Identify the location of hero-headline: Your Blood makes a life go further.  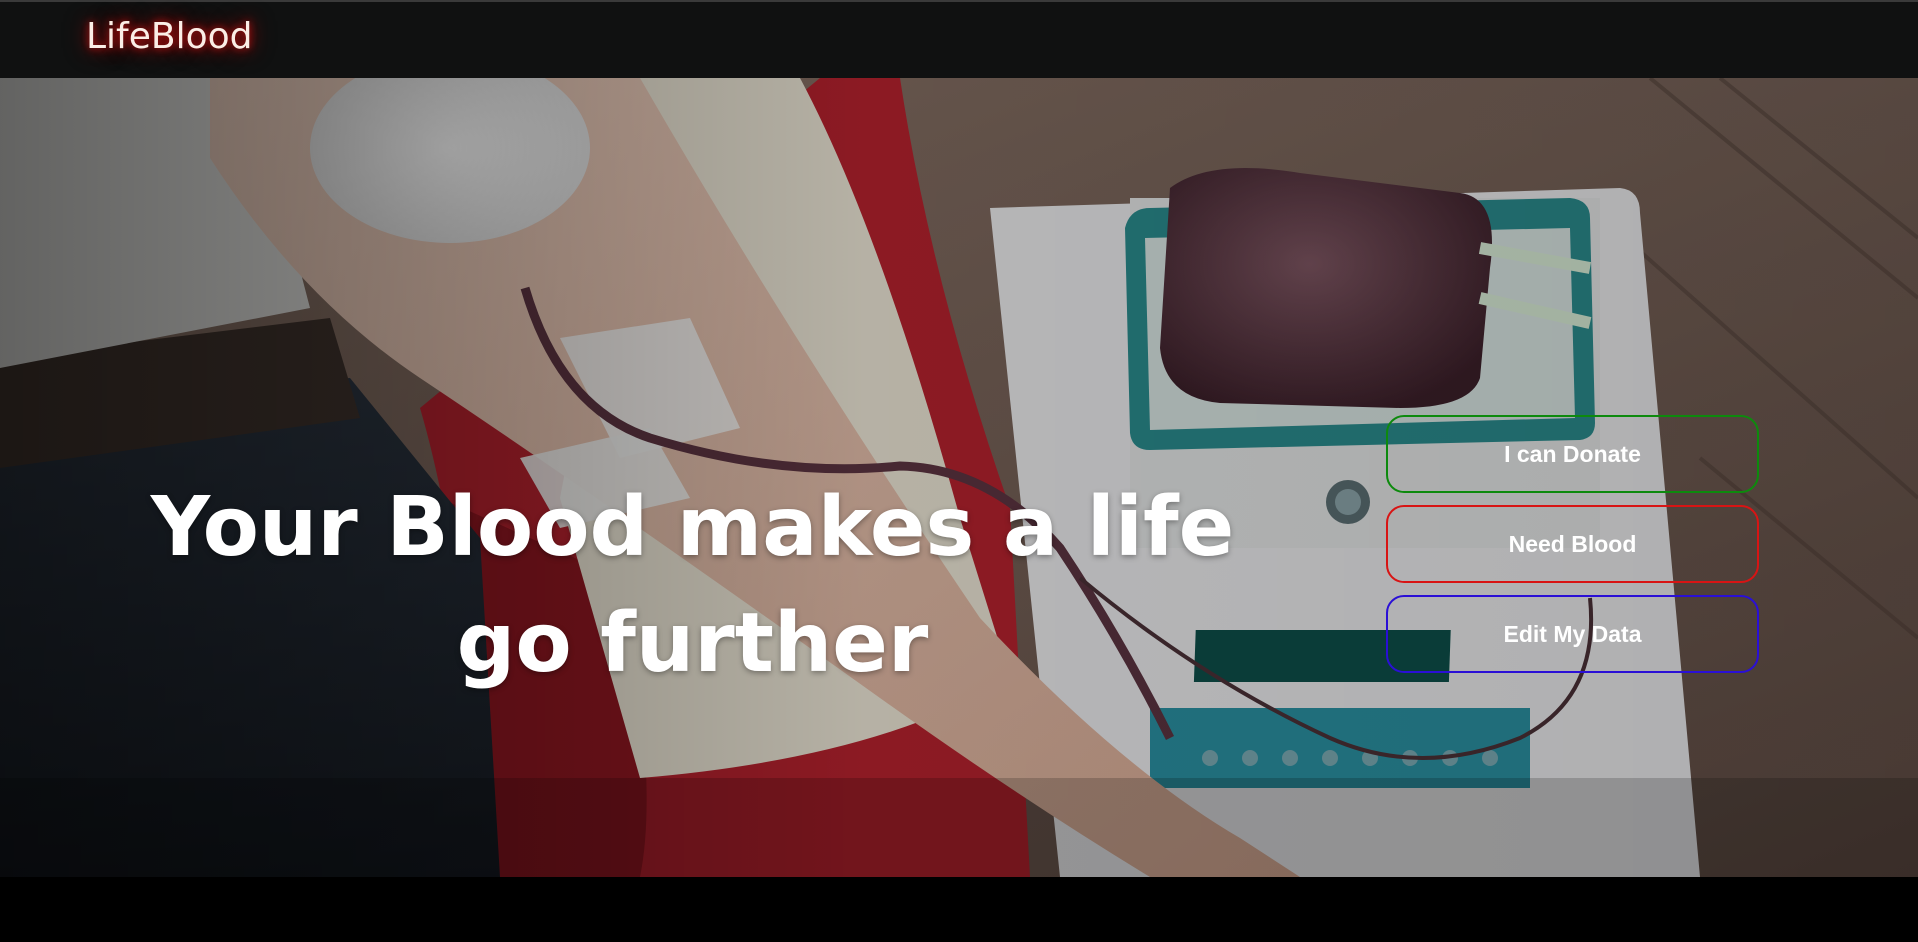
(692, 585).